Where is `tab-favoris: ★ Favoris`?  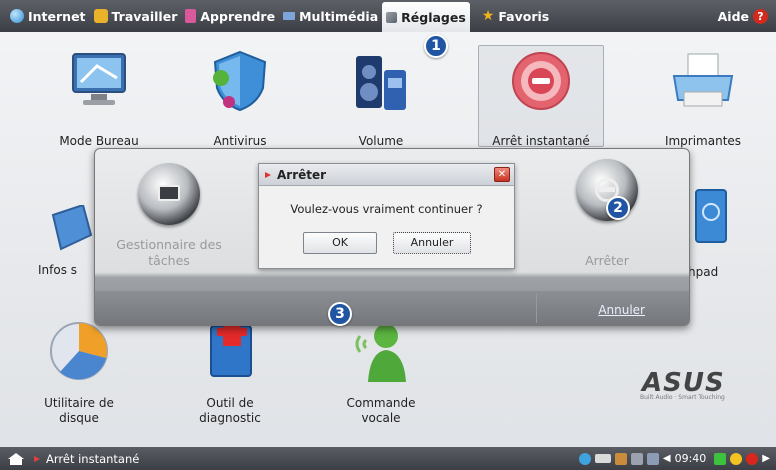
tab-favoris: ★ Favoris is located at coordinates (515, 16).